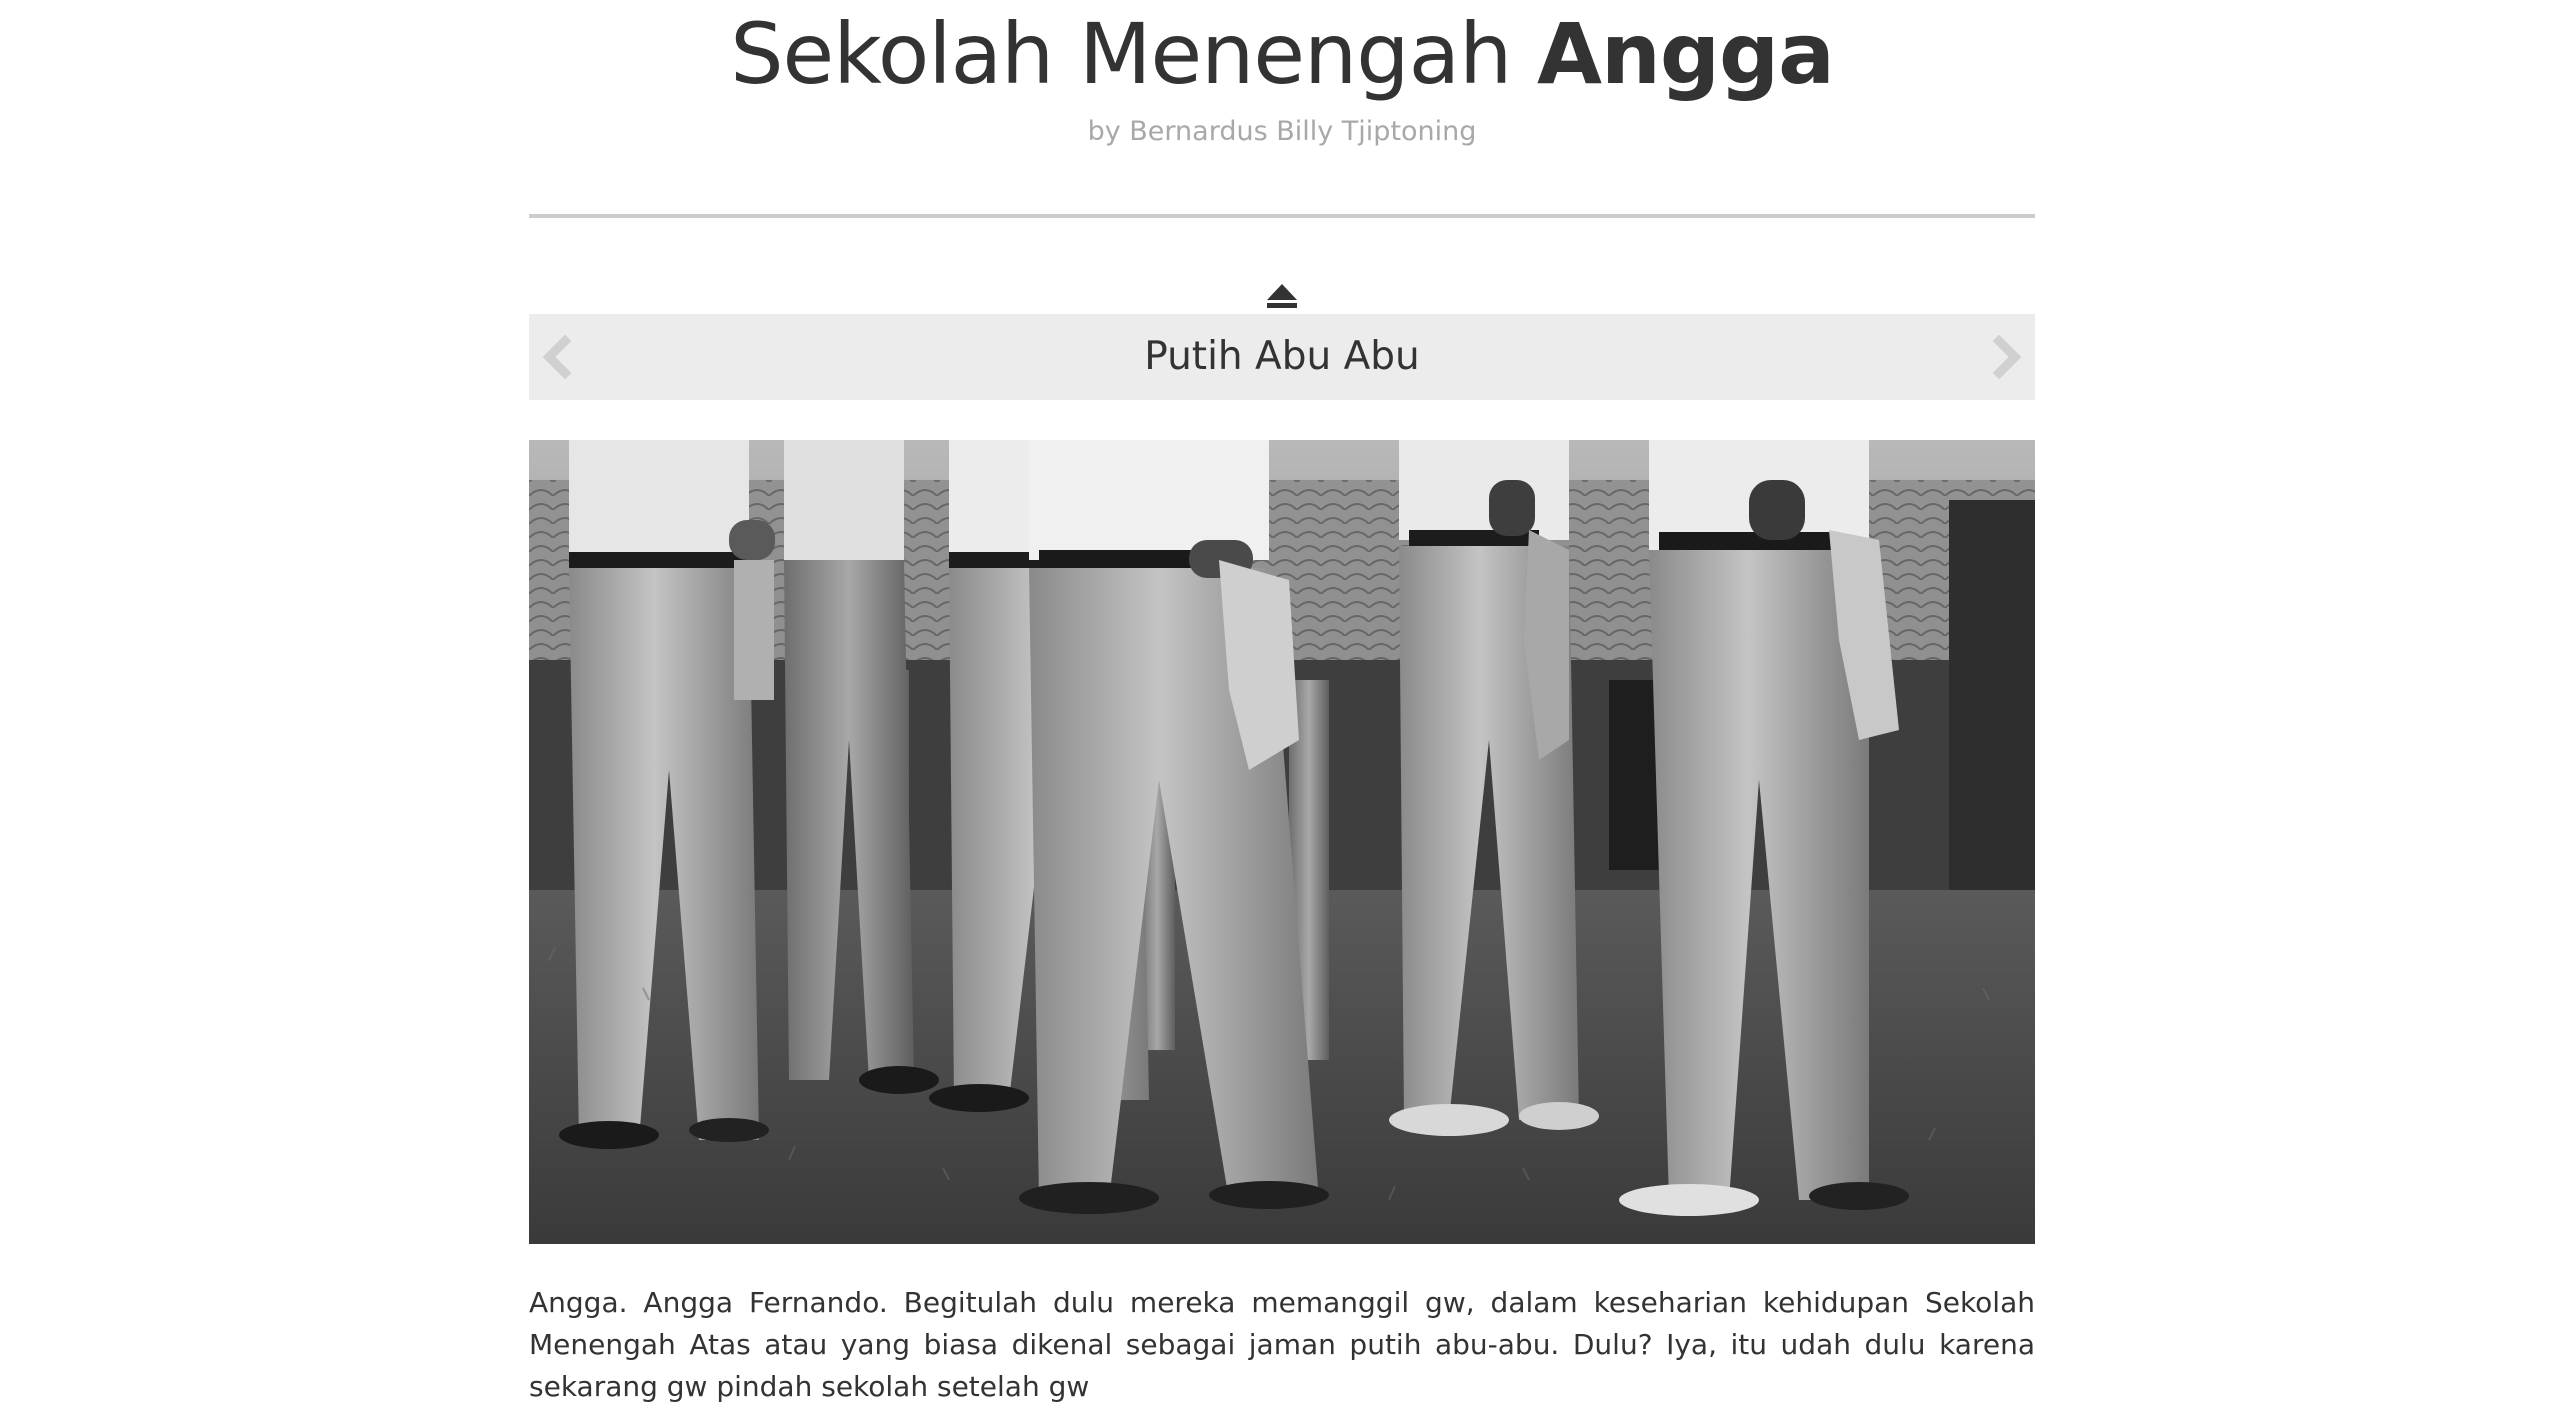  I want to click on gallery-caption: Putih Abu Abu, so click(1282, 356).